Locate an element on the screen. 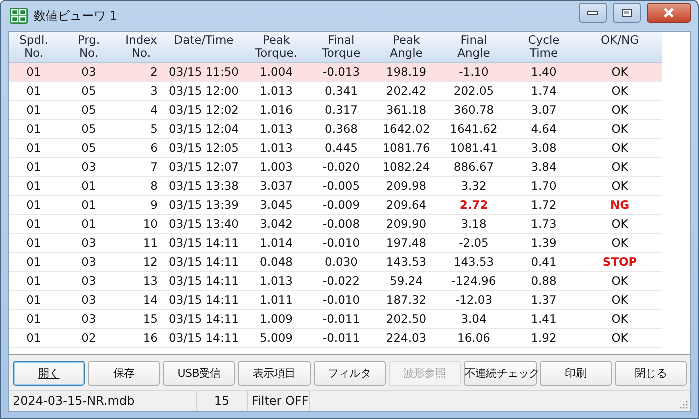 This screenshot has height=419, width=699. column-header: OK/NG is located at coordinates (620, 47).